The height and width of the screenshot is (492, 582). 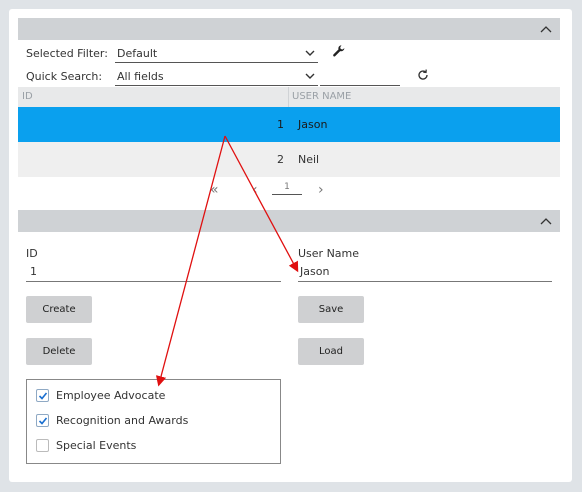 I want to click on grid-panel-collapse-button, so click(x=546, y=29).